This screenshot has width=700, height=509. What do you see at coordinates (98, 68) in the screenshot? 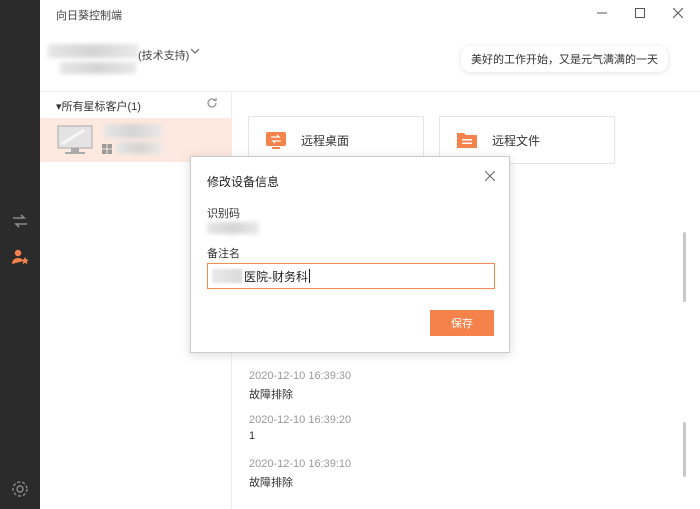
I see `account-id-masked` at bounding box center [98, 68].